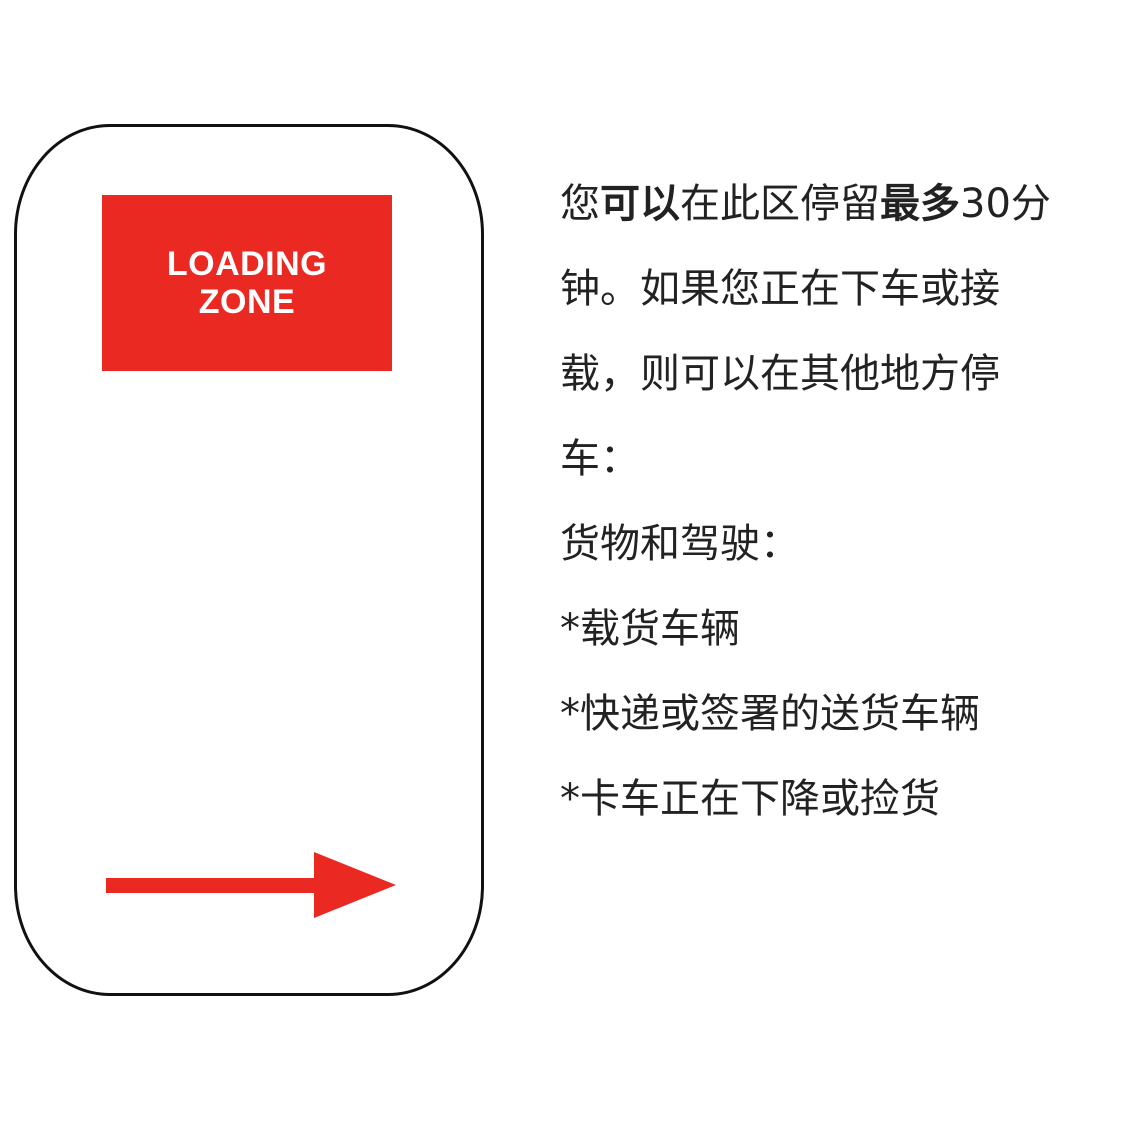  What do you see at coordinates (920, 204) in the screenshot?
I see `rules-line-1-bold2: 最多` at bounding box center [920, 204].